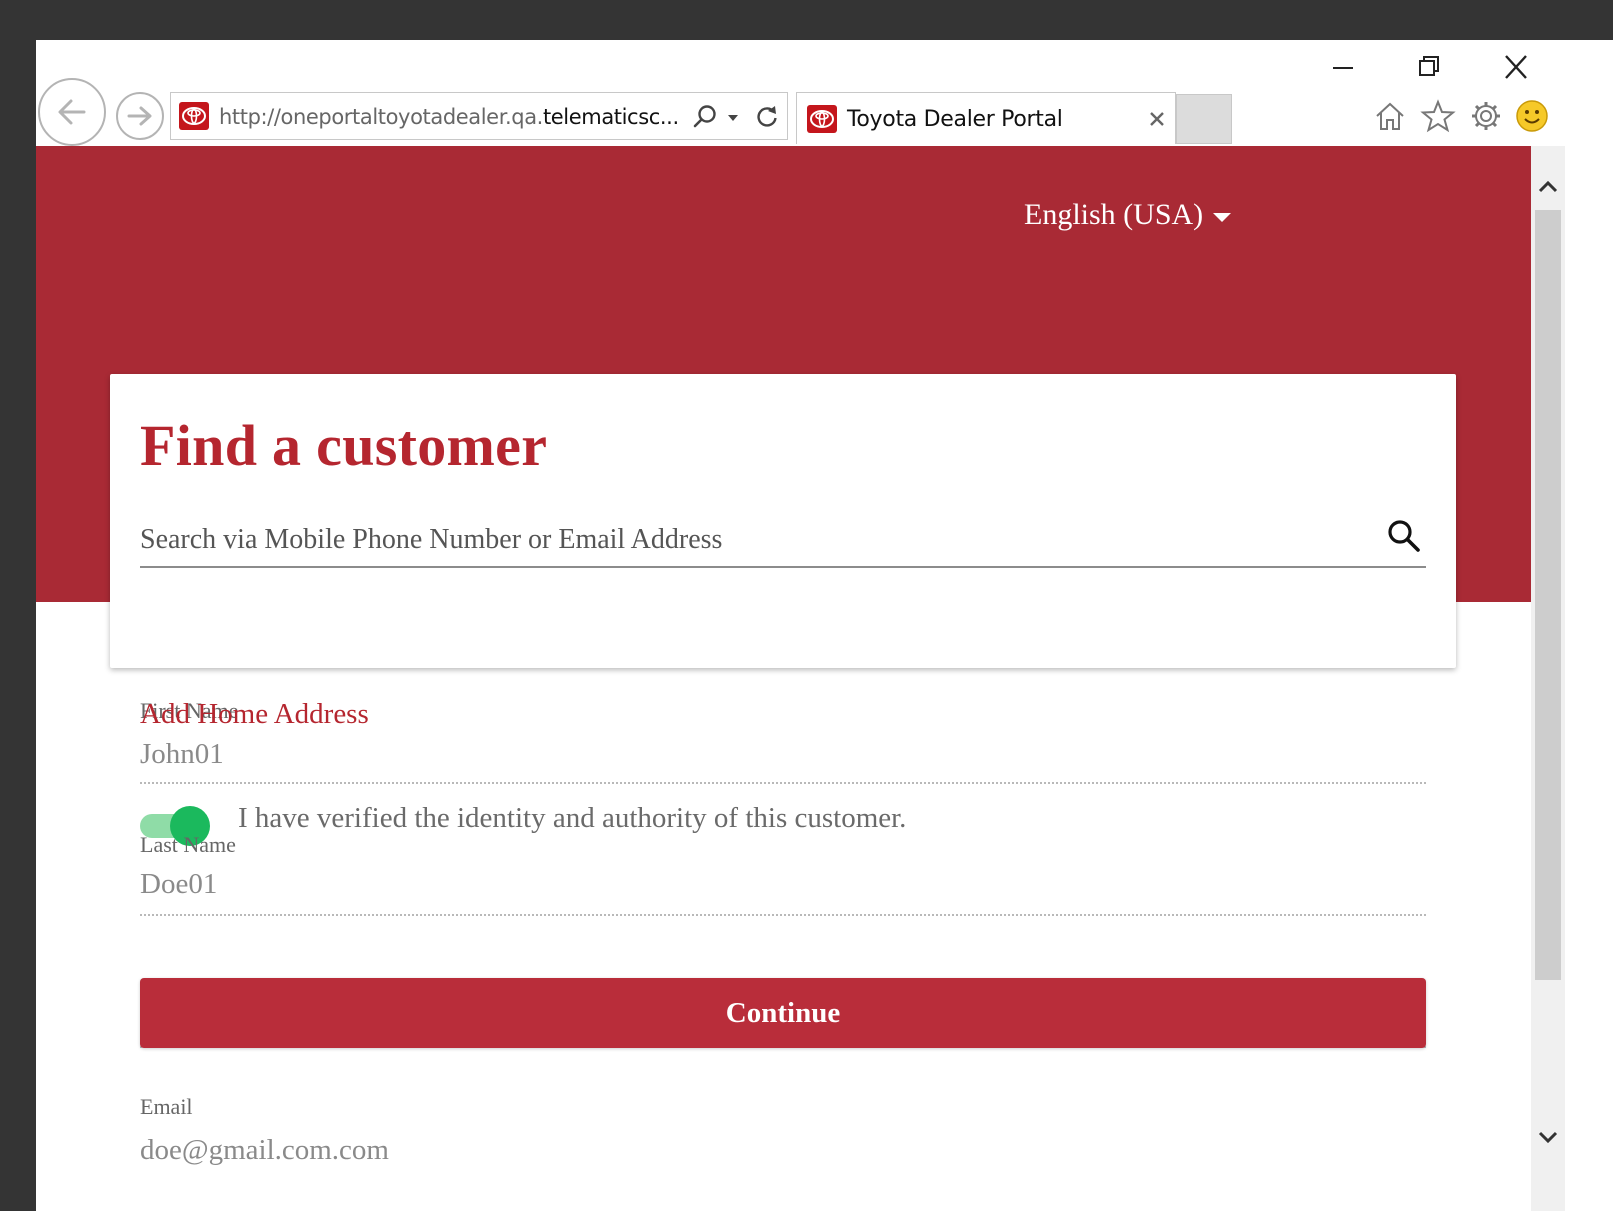  I want to click on gear-icon, so click(1486, 116).